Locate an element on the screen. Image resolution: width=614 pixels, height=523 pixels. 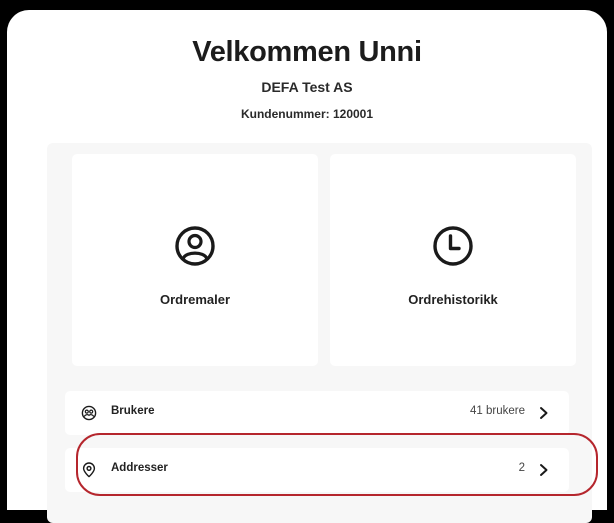
users-circle-icon is located at coordinates (89, 413).